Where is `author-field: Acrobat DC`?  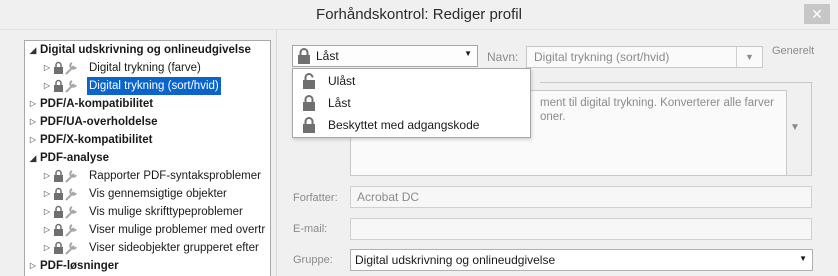 author-field: Acrobat DC is located at coordinates (581, 197).